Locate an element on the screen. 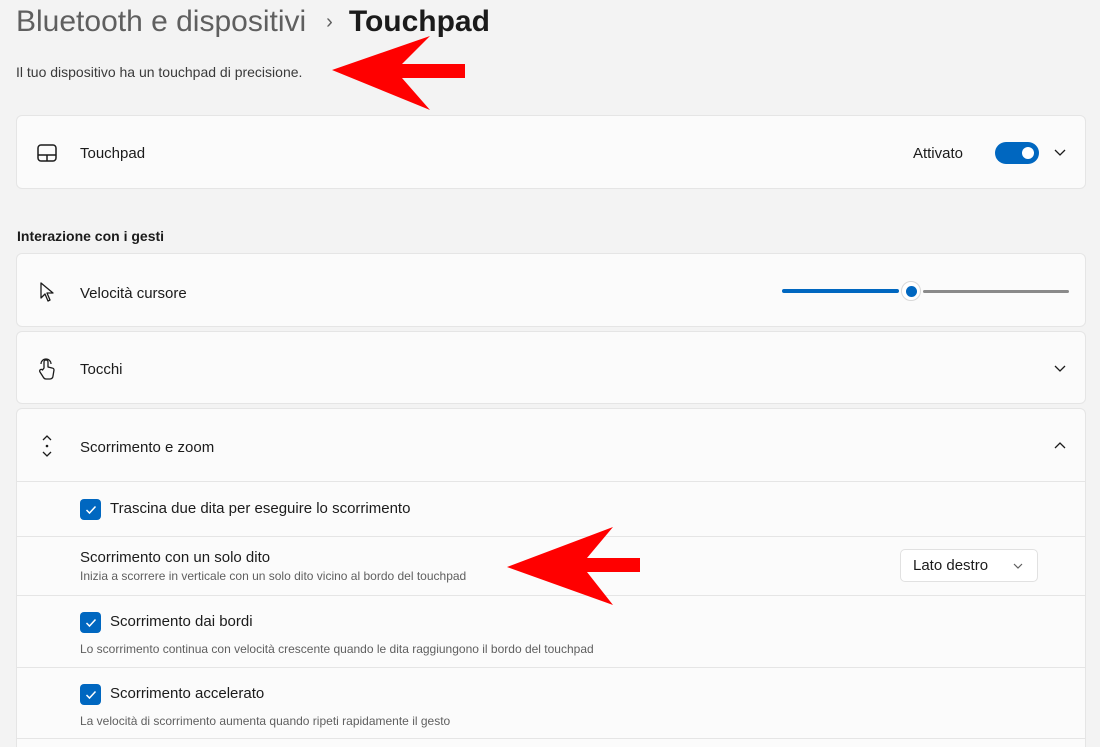 The image size is (1100, 747). edge-scroll-label: Scorrimento dai bordi is located at coordinates (181, 621).